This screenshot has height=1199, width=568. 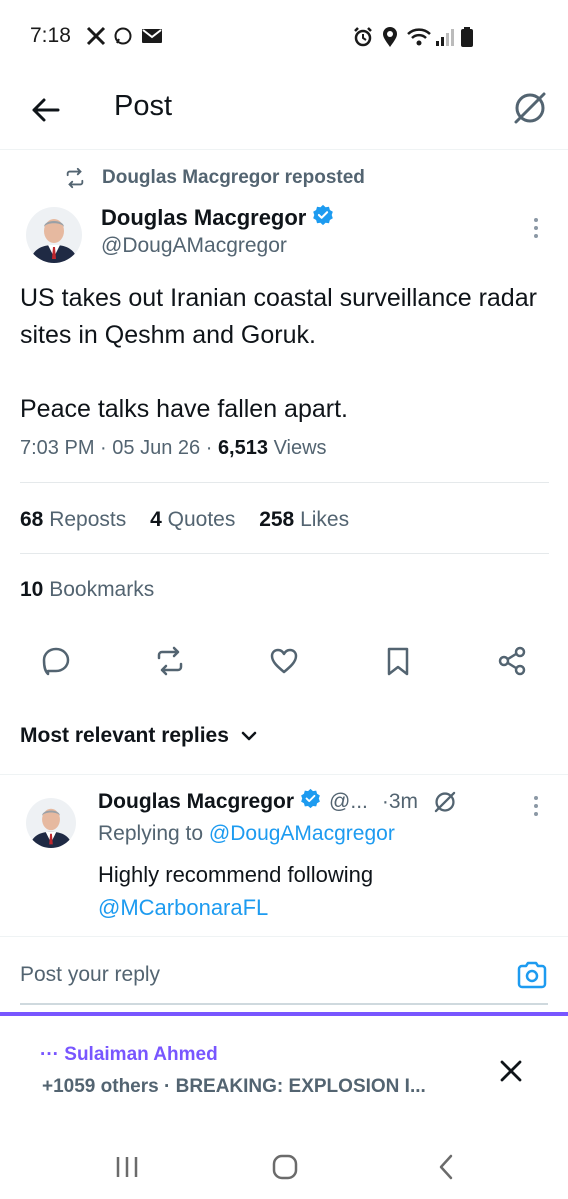 I want to click on camera-button, so click(x=532, y=975).